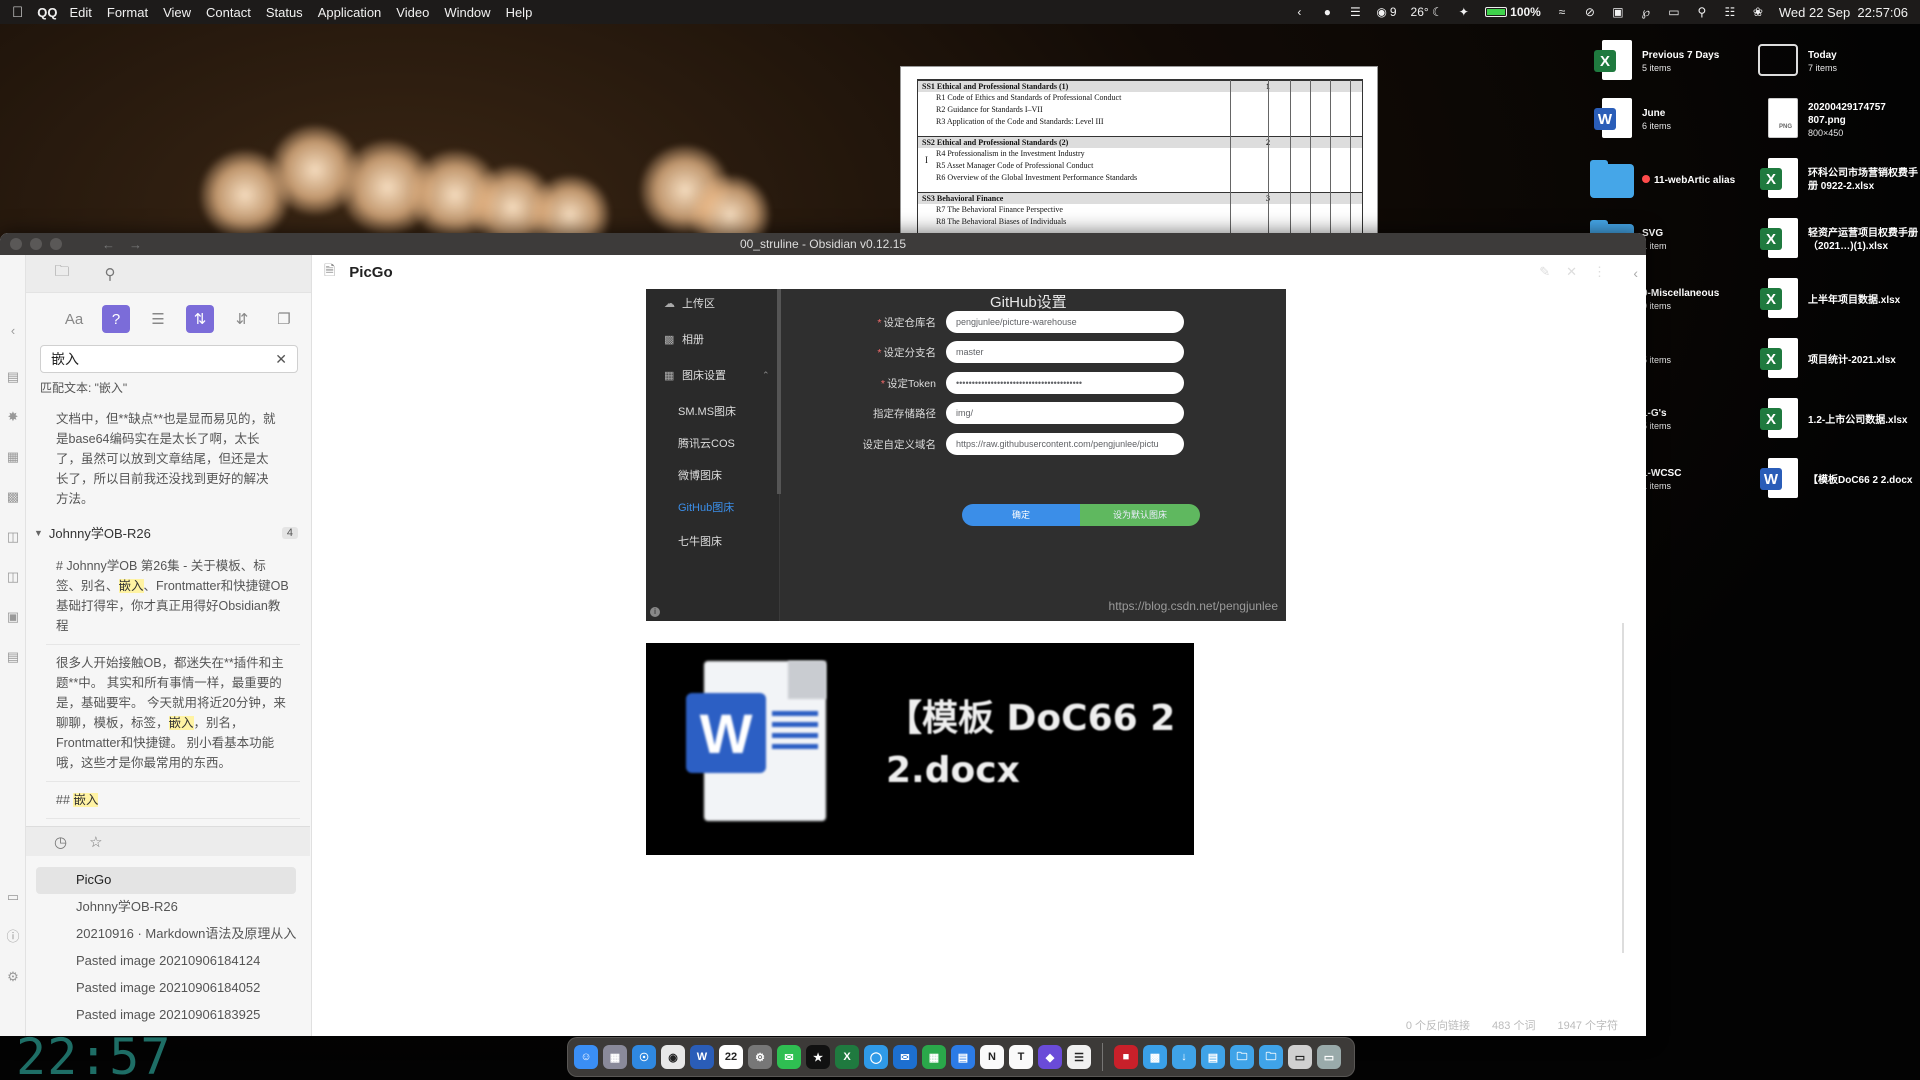 Image resolution: width=1920 pixels, height=1080 pixels. What do you see at coordinates (158, 319) in the screenshot?
I see `collapse-results-icon: ☰` at bounding box center [158, 319].